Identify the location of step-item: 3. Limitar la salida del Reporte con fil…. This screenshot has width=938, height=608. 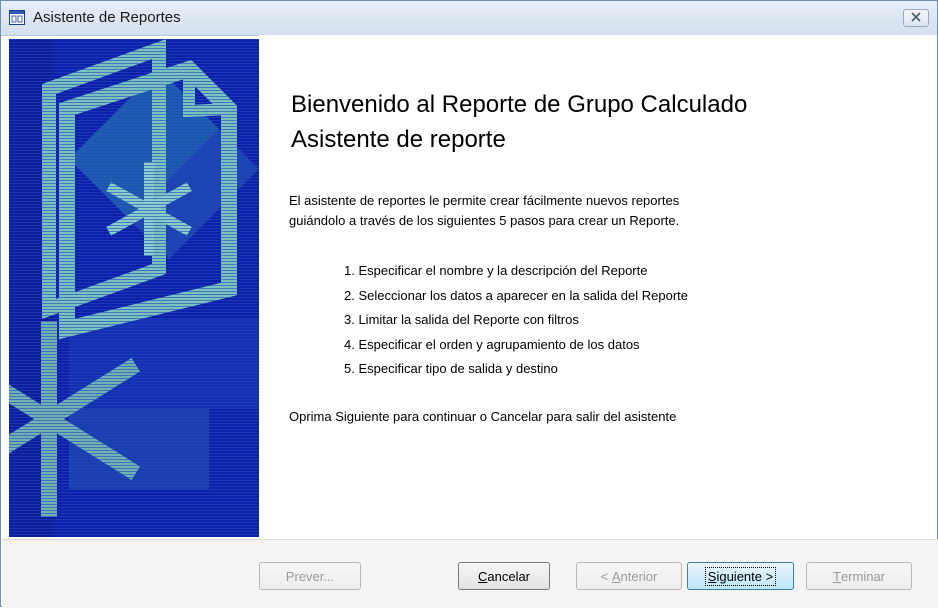
(461, 319).